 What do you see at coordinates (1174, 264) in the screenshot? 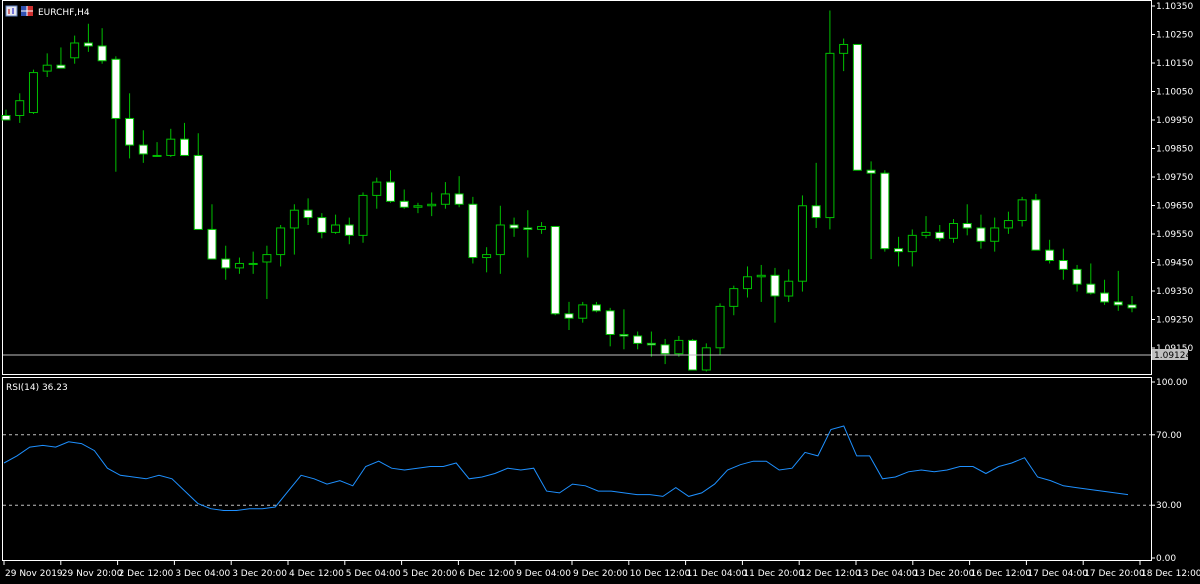
I see `price-tick-label: 1.09450` at bounding box center [1174, 264].